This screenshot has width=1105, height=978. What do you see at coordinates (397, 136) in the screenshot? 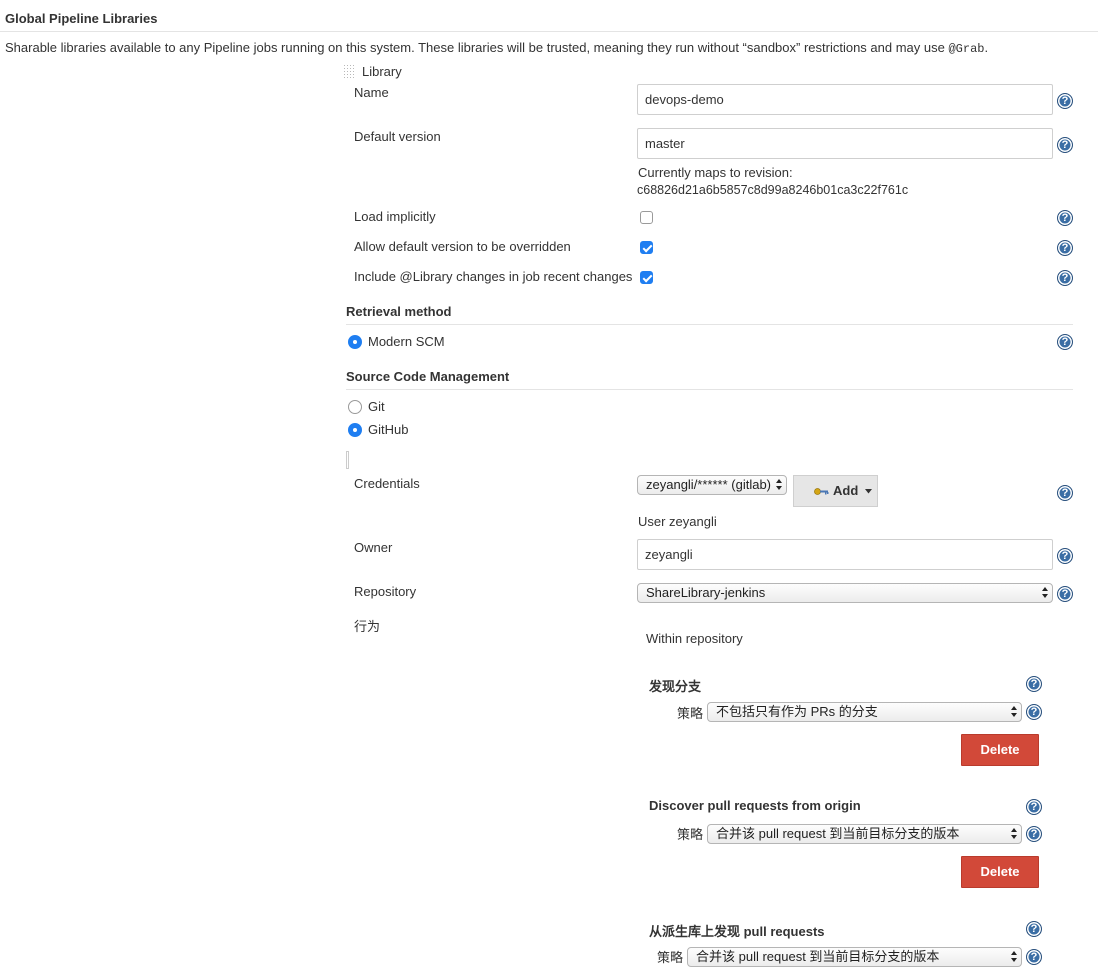
I see `default-version-label: Default version` at bounding box center [397, 136].